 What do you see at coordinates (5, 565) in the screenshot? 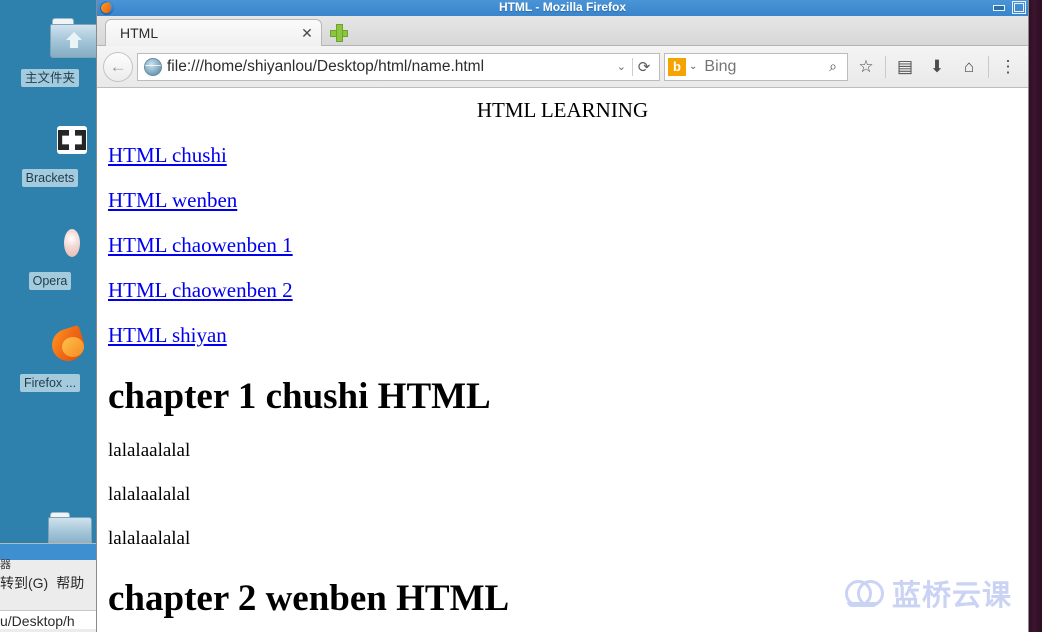
I see `file-manager-title: 器` at bounding box center [5, 565].